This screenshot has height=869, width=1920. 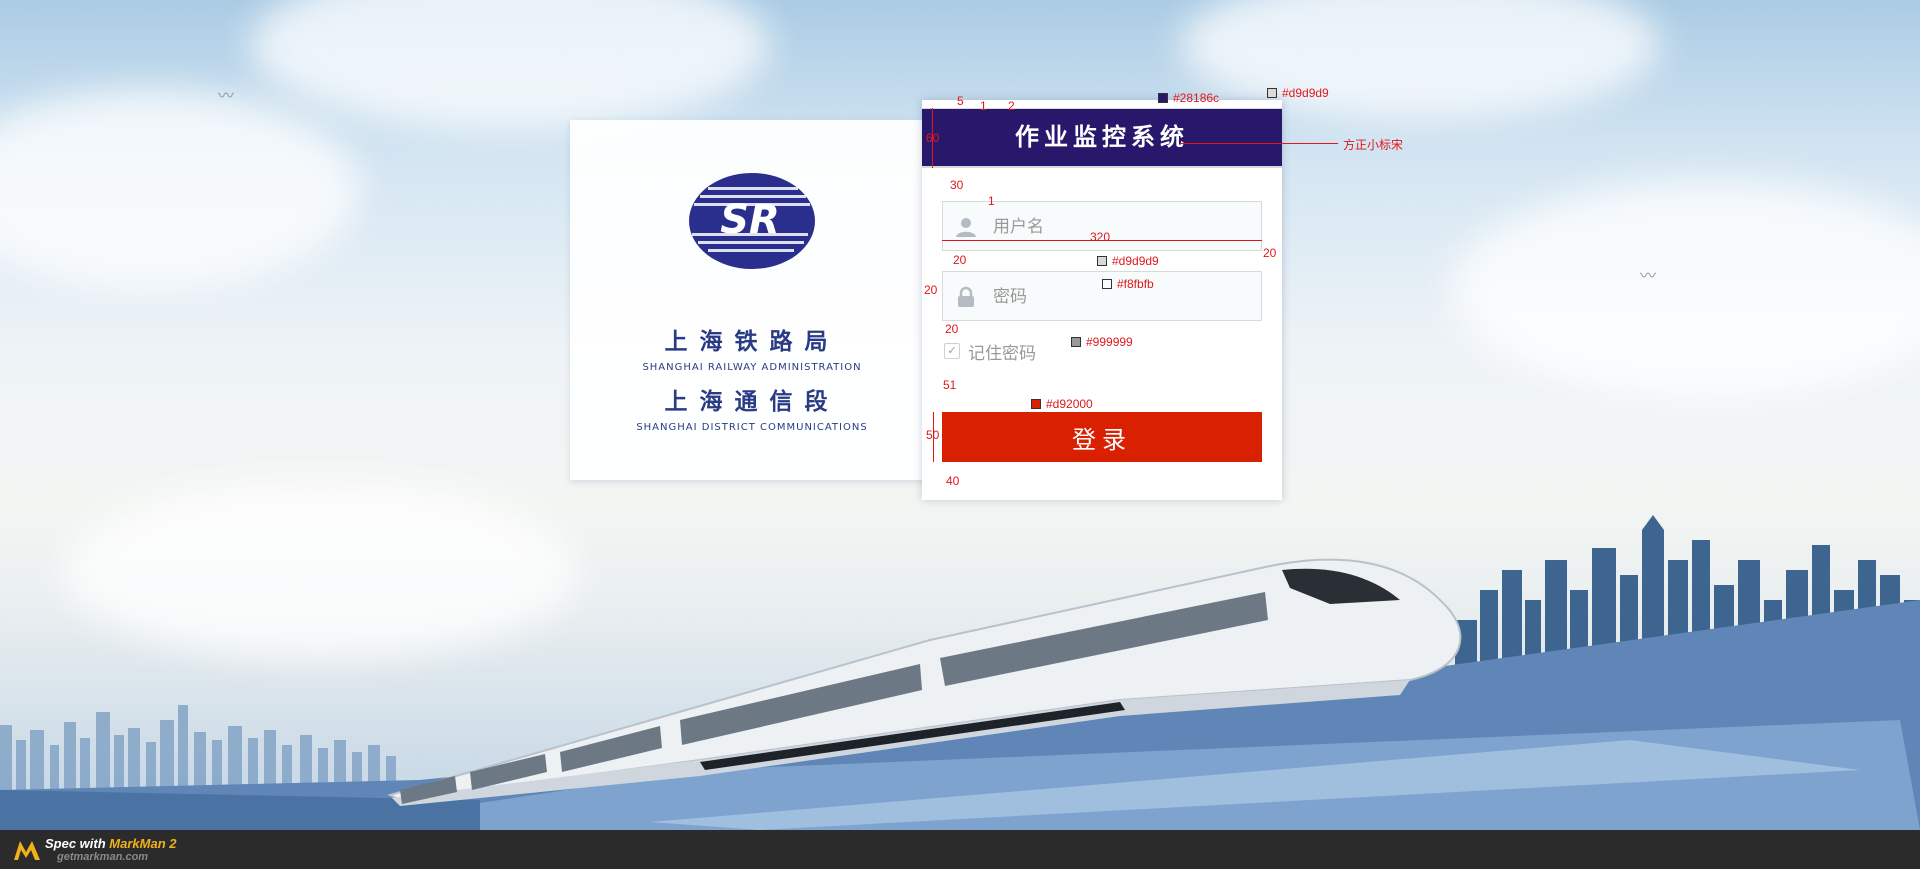 What do you see at coordinates (952, 351) in the screenshot?
I see `remember-checkbox: ✓` at bounding box center [952, 351].